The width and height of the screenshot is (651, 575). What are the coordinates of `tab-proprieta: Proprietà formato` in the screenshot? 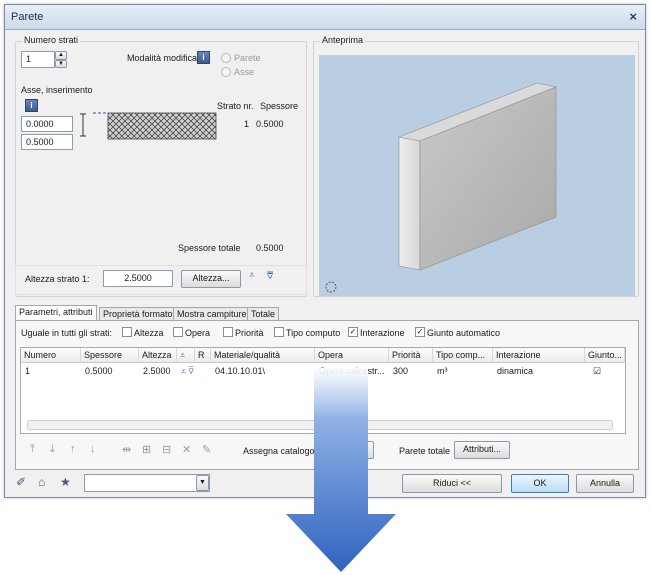 It's located at (138, 314).